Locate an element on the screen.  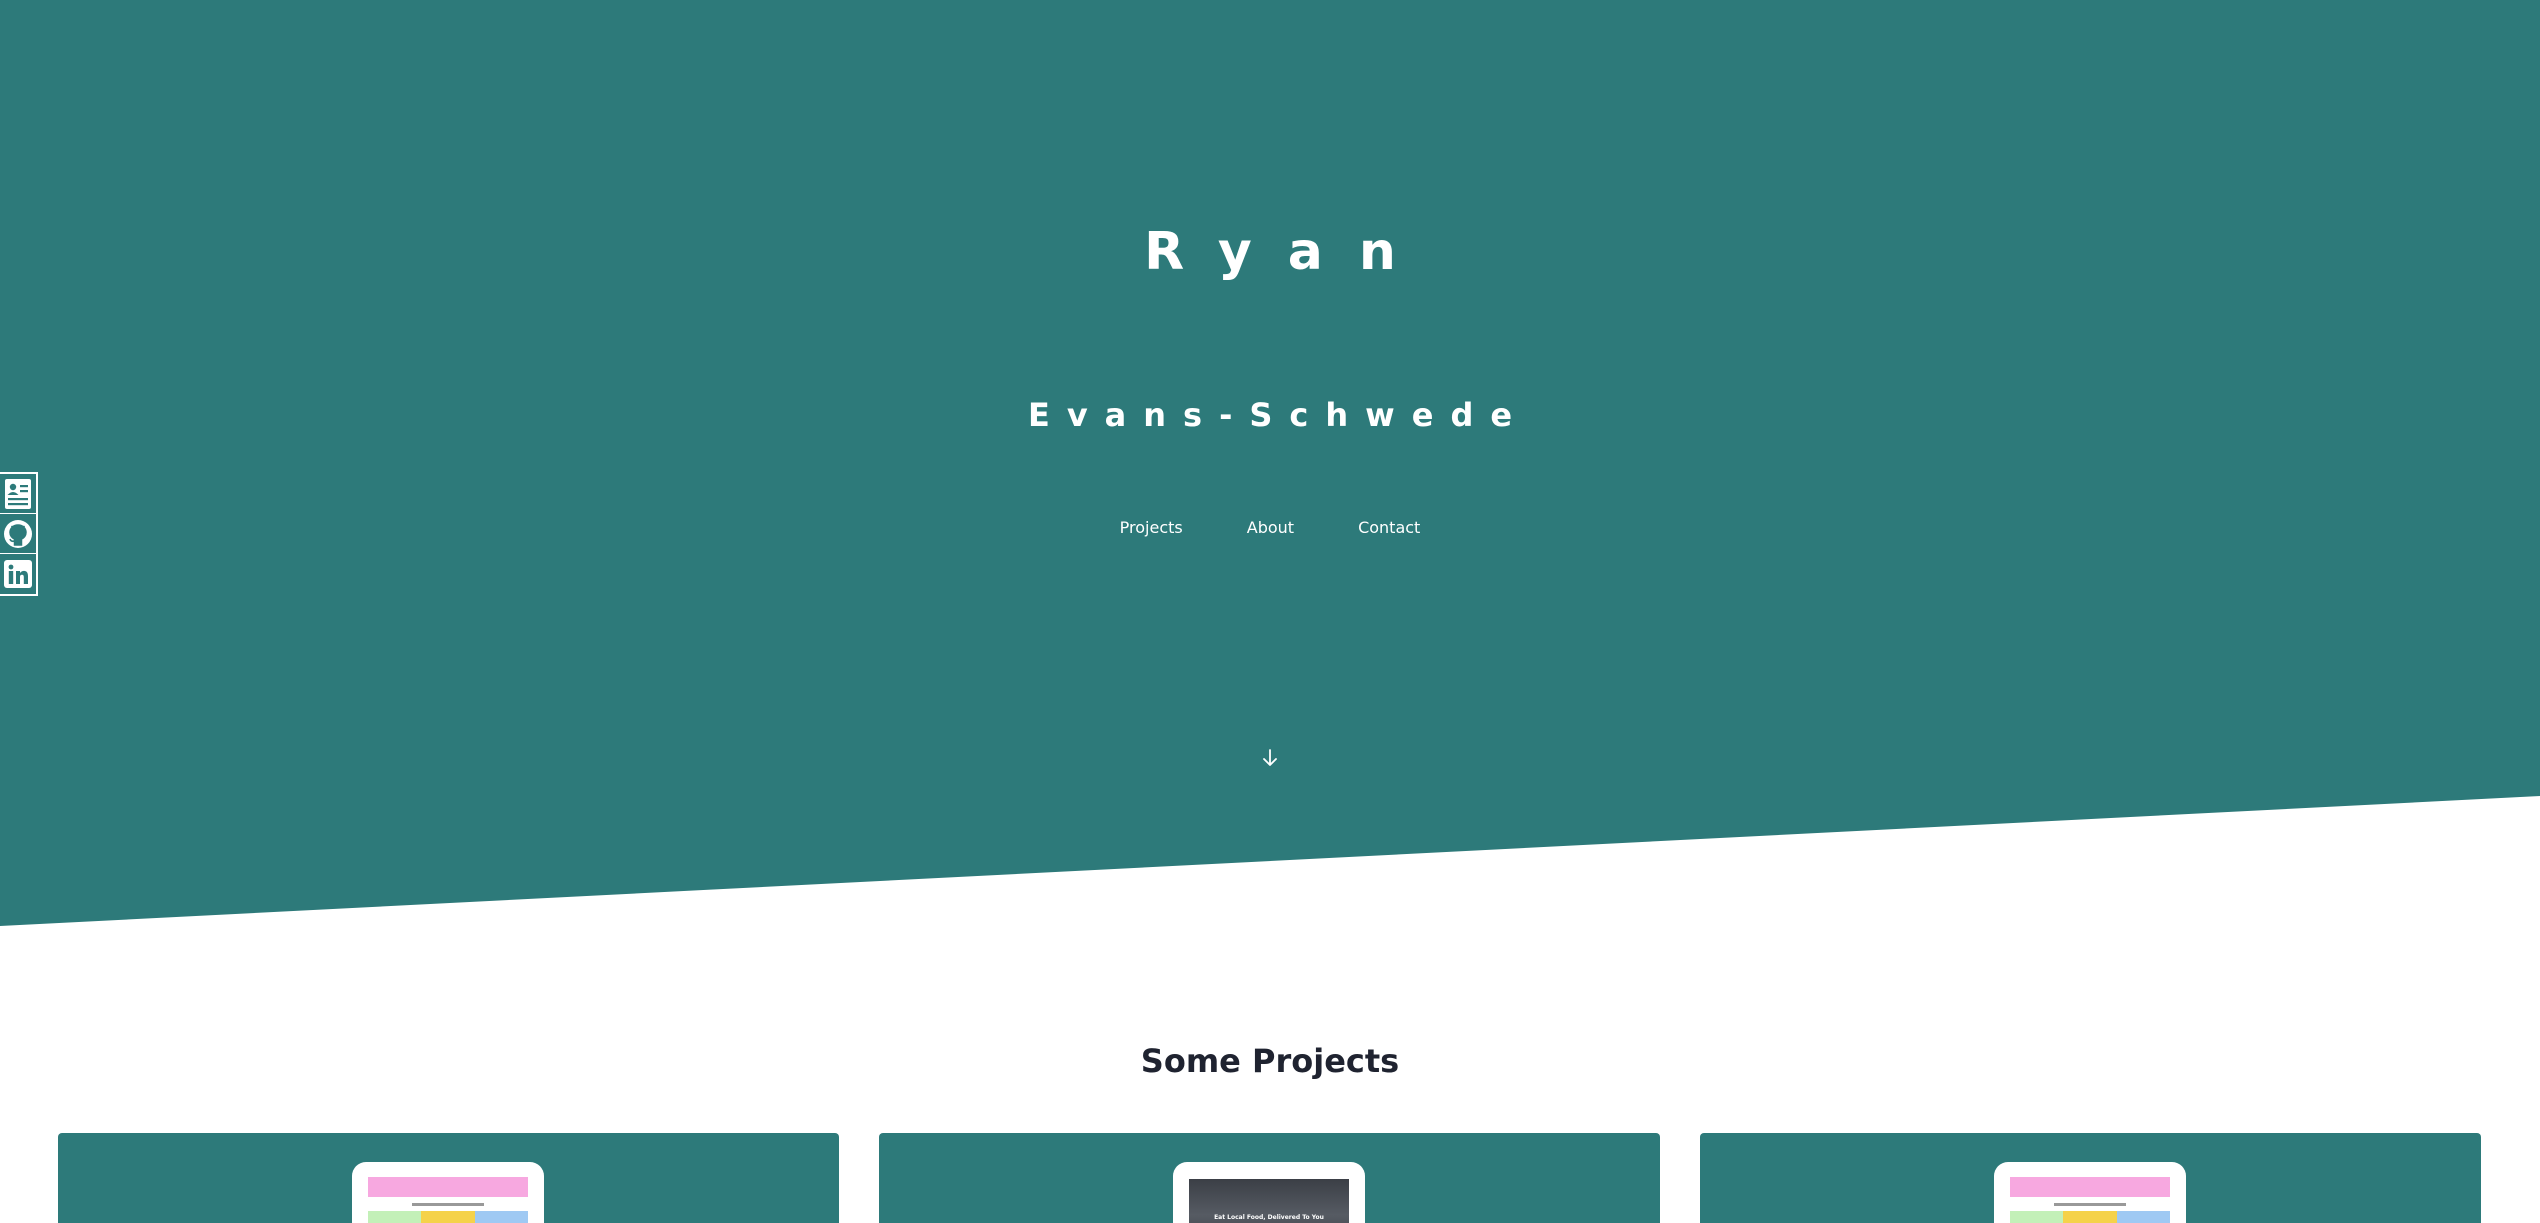
project-thumbnail-caption: Eat Local Food, Delivered To You is located at coordinates (1269, 1217).